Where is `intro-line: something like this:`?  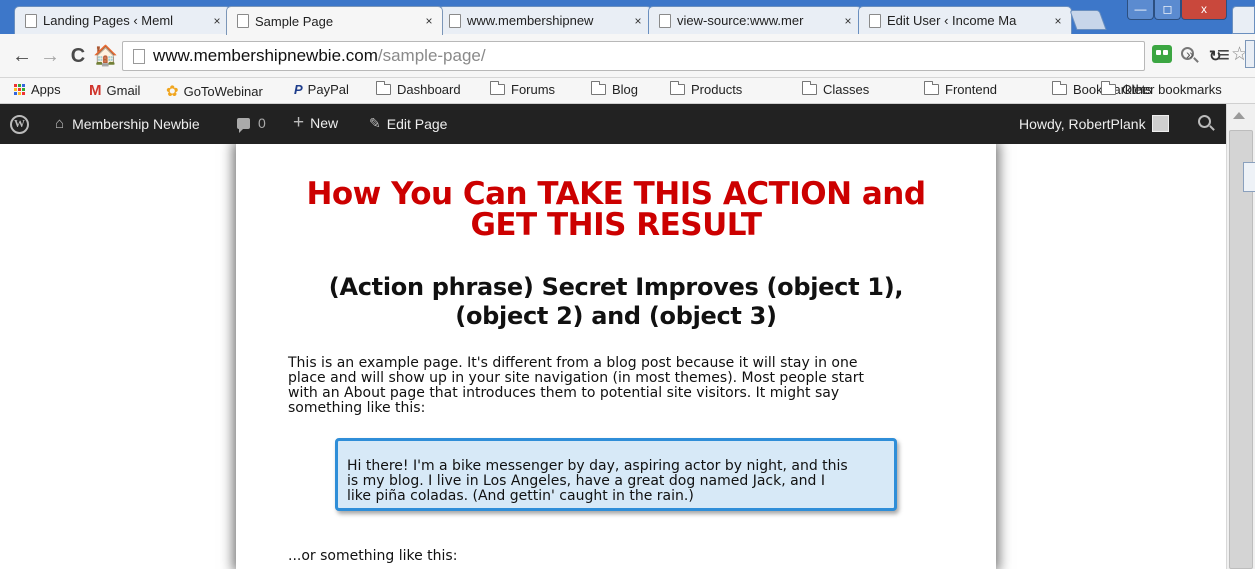
intro-line: something like this: is located at coordinates (357, 408).